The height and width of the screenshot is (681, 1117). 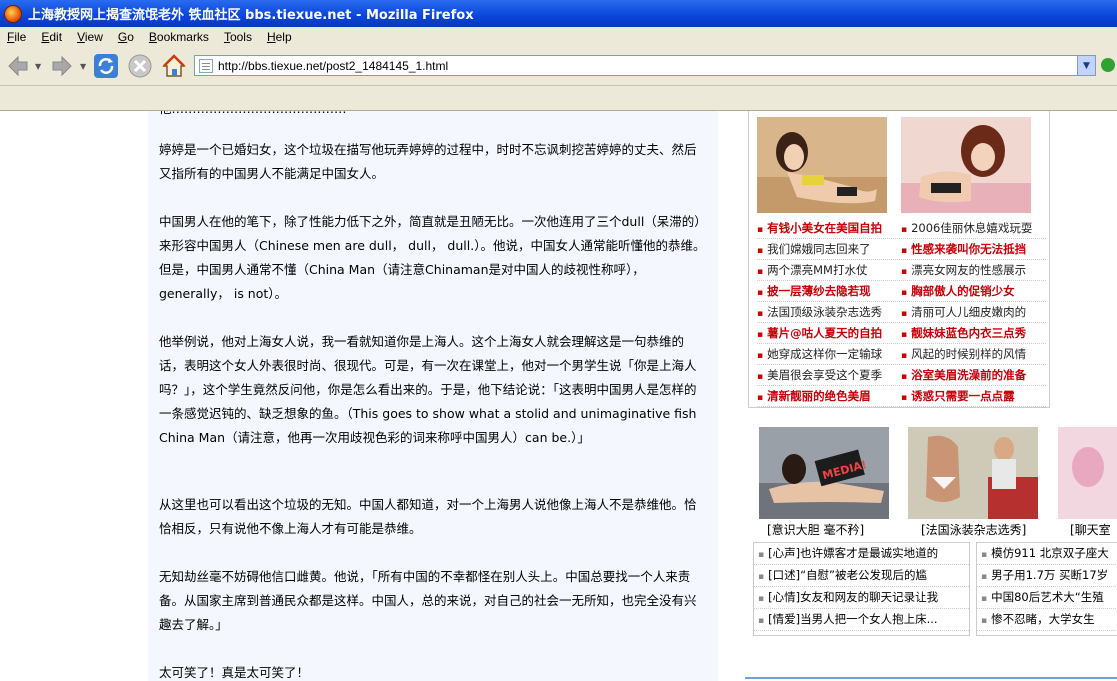 What do you see at coordinates (558, 98) in the screenshot?
I see `bookmarks-toolbar` at bounding box center [558, 98].